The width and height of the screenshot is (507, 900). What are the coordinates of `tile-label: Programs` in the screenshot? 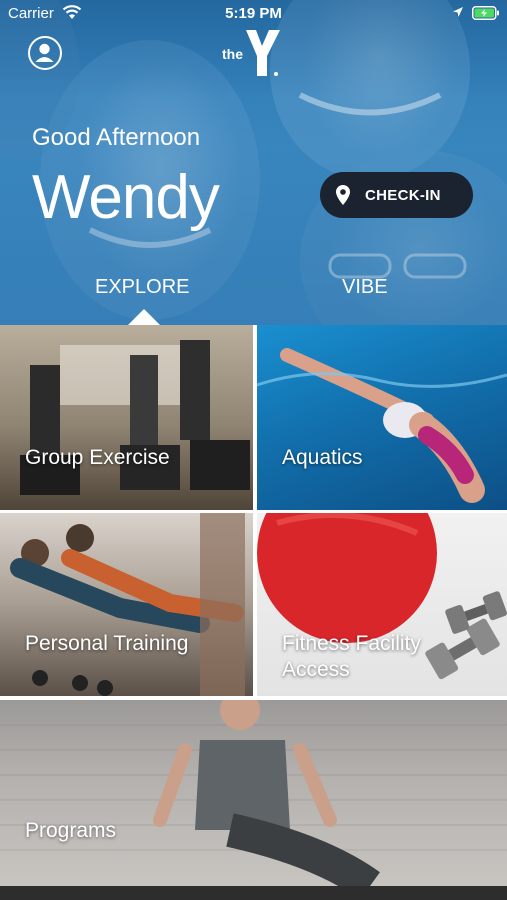 It's located at (71, 830).